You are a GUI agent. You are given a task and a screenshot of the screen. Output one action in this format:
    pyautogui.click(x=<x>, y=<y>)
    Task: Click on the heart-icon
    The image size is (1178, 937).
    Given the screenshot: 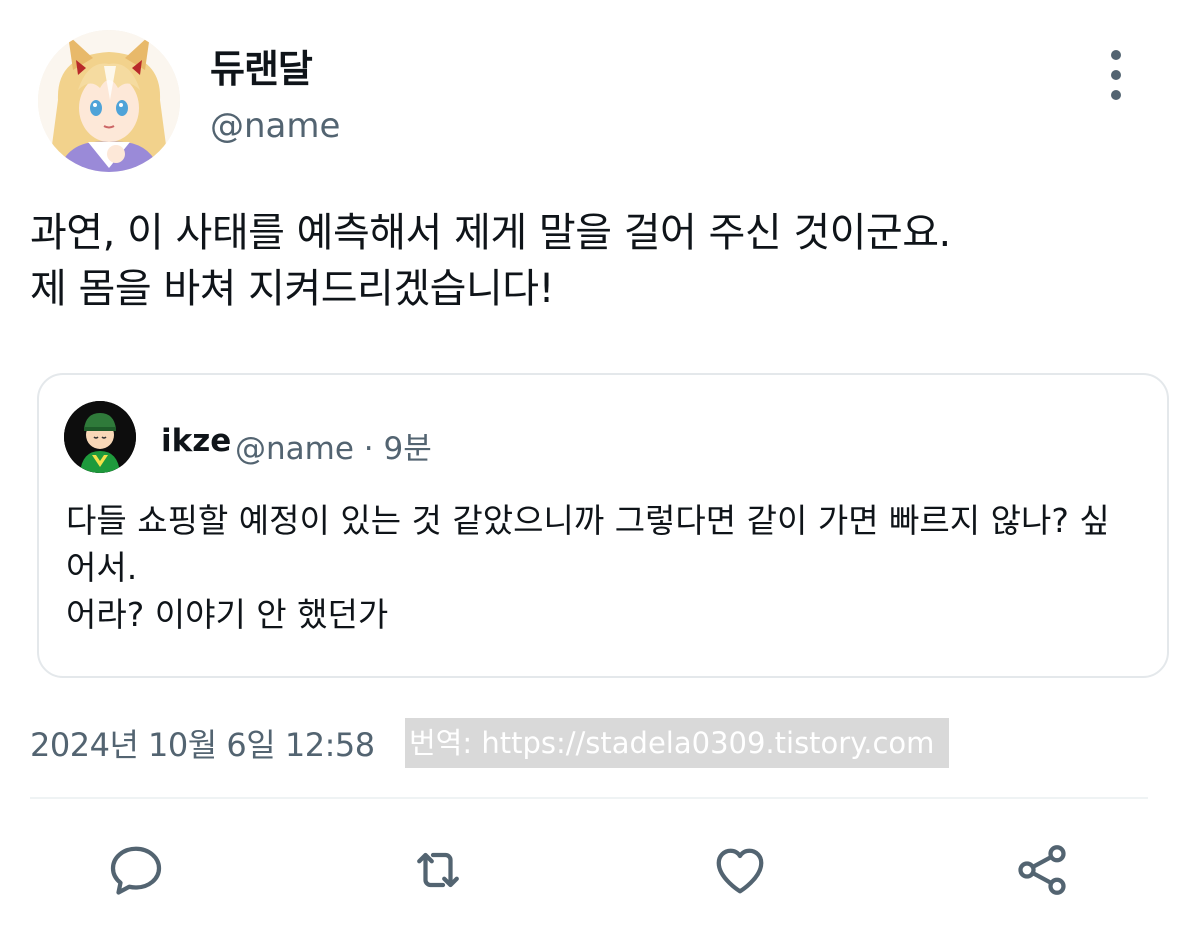 What is the action you would take?
    pyautogui.click(x=740, y=871)
    